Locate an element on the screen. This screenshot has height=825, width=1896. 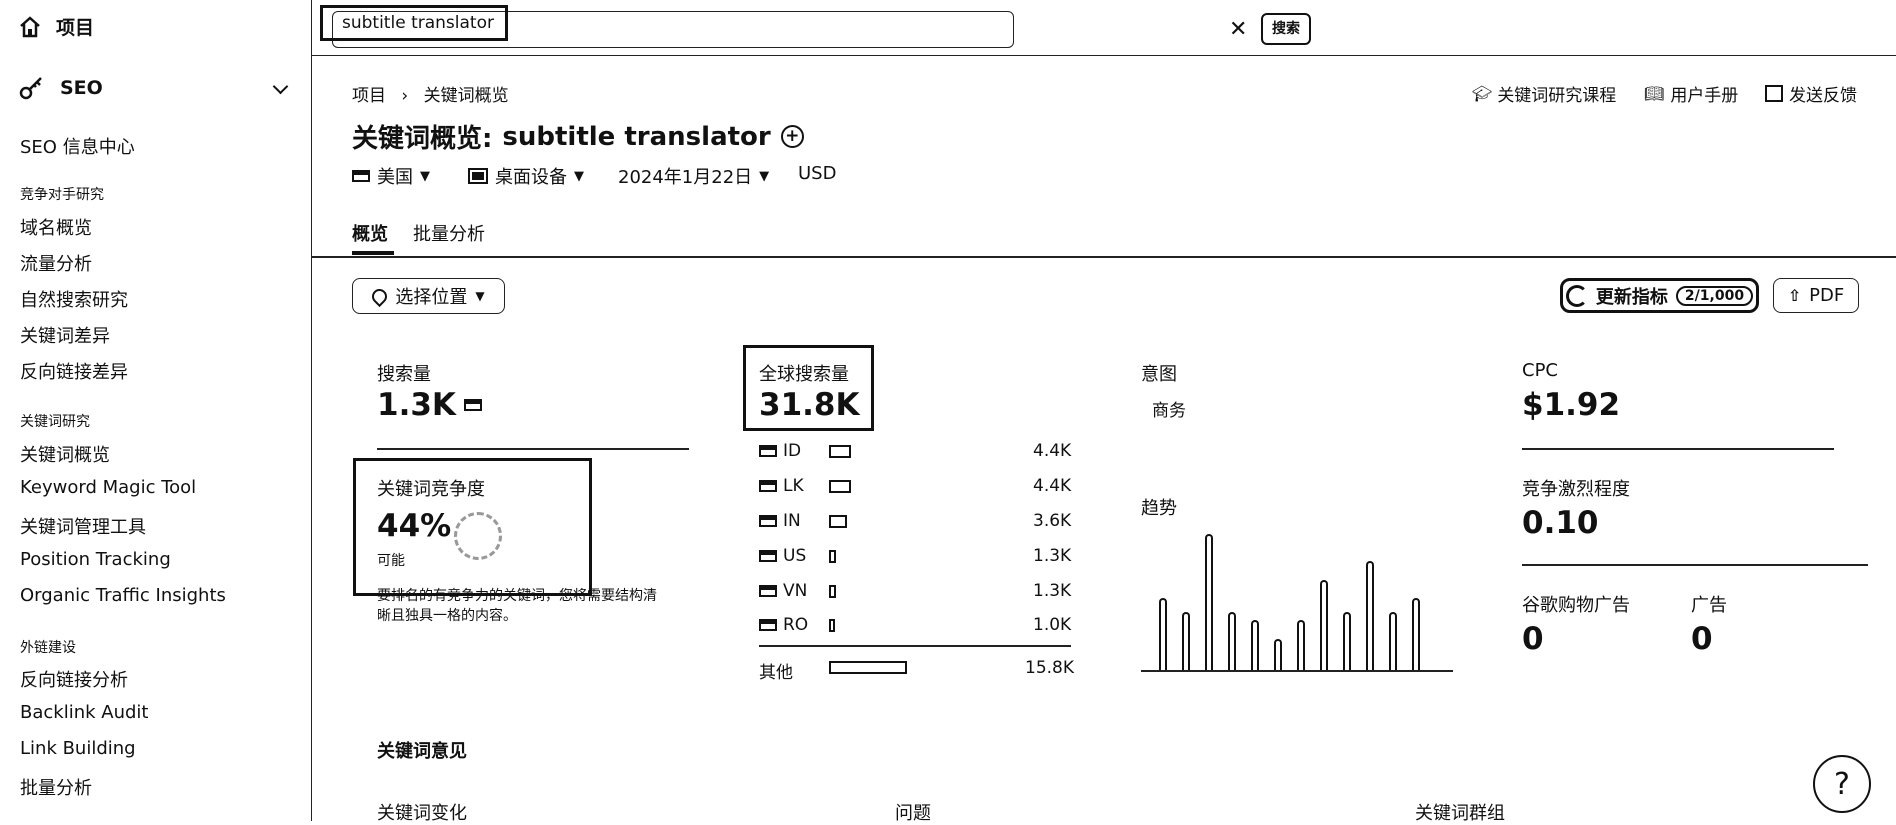
update-metrics-count: 2/1,000 is located at coordinates (1714, 295).